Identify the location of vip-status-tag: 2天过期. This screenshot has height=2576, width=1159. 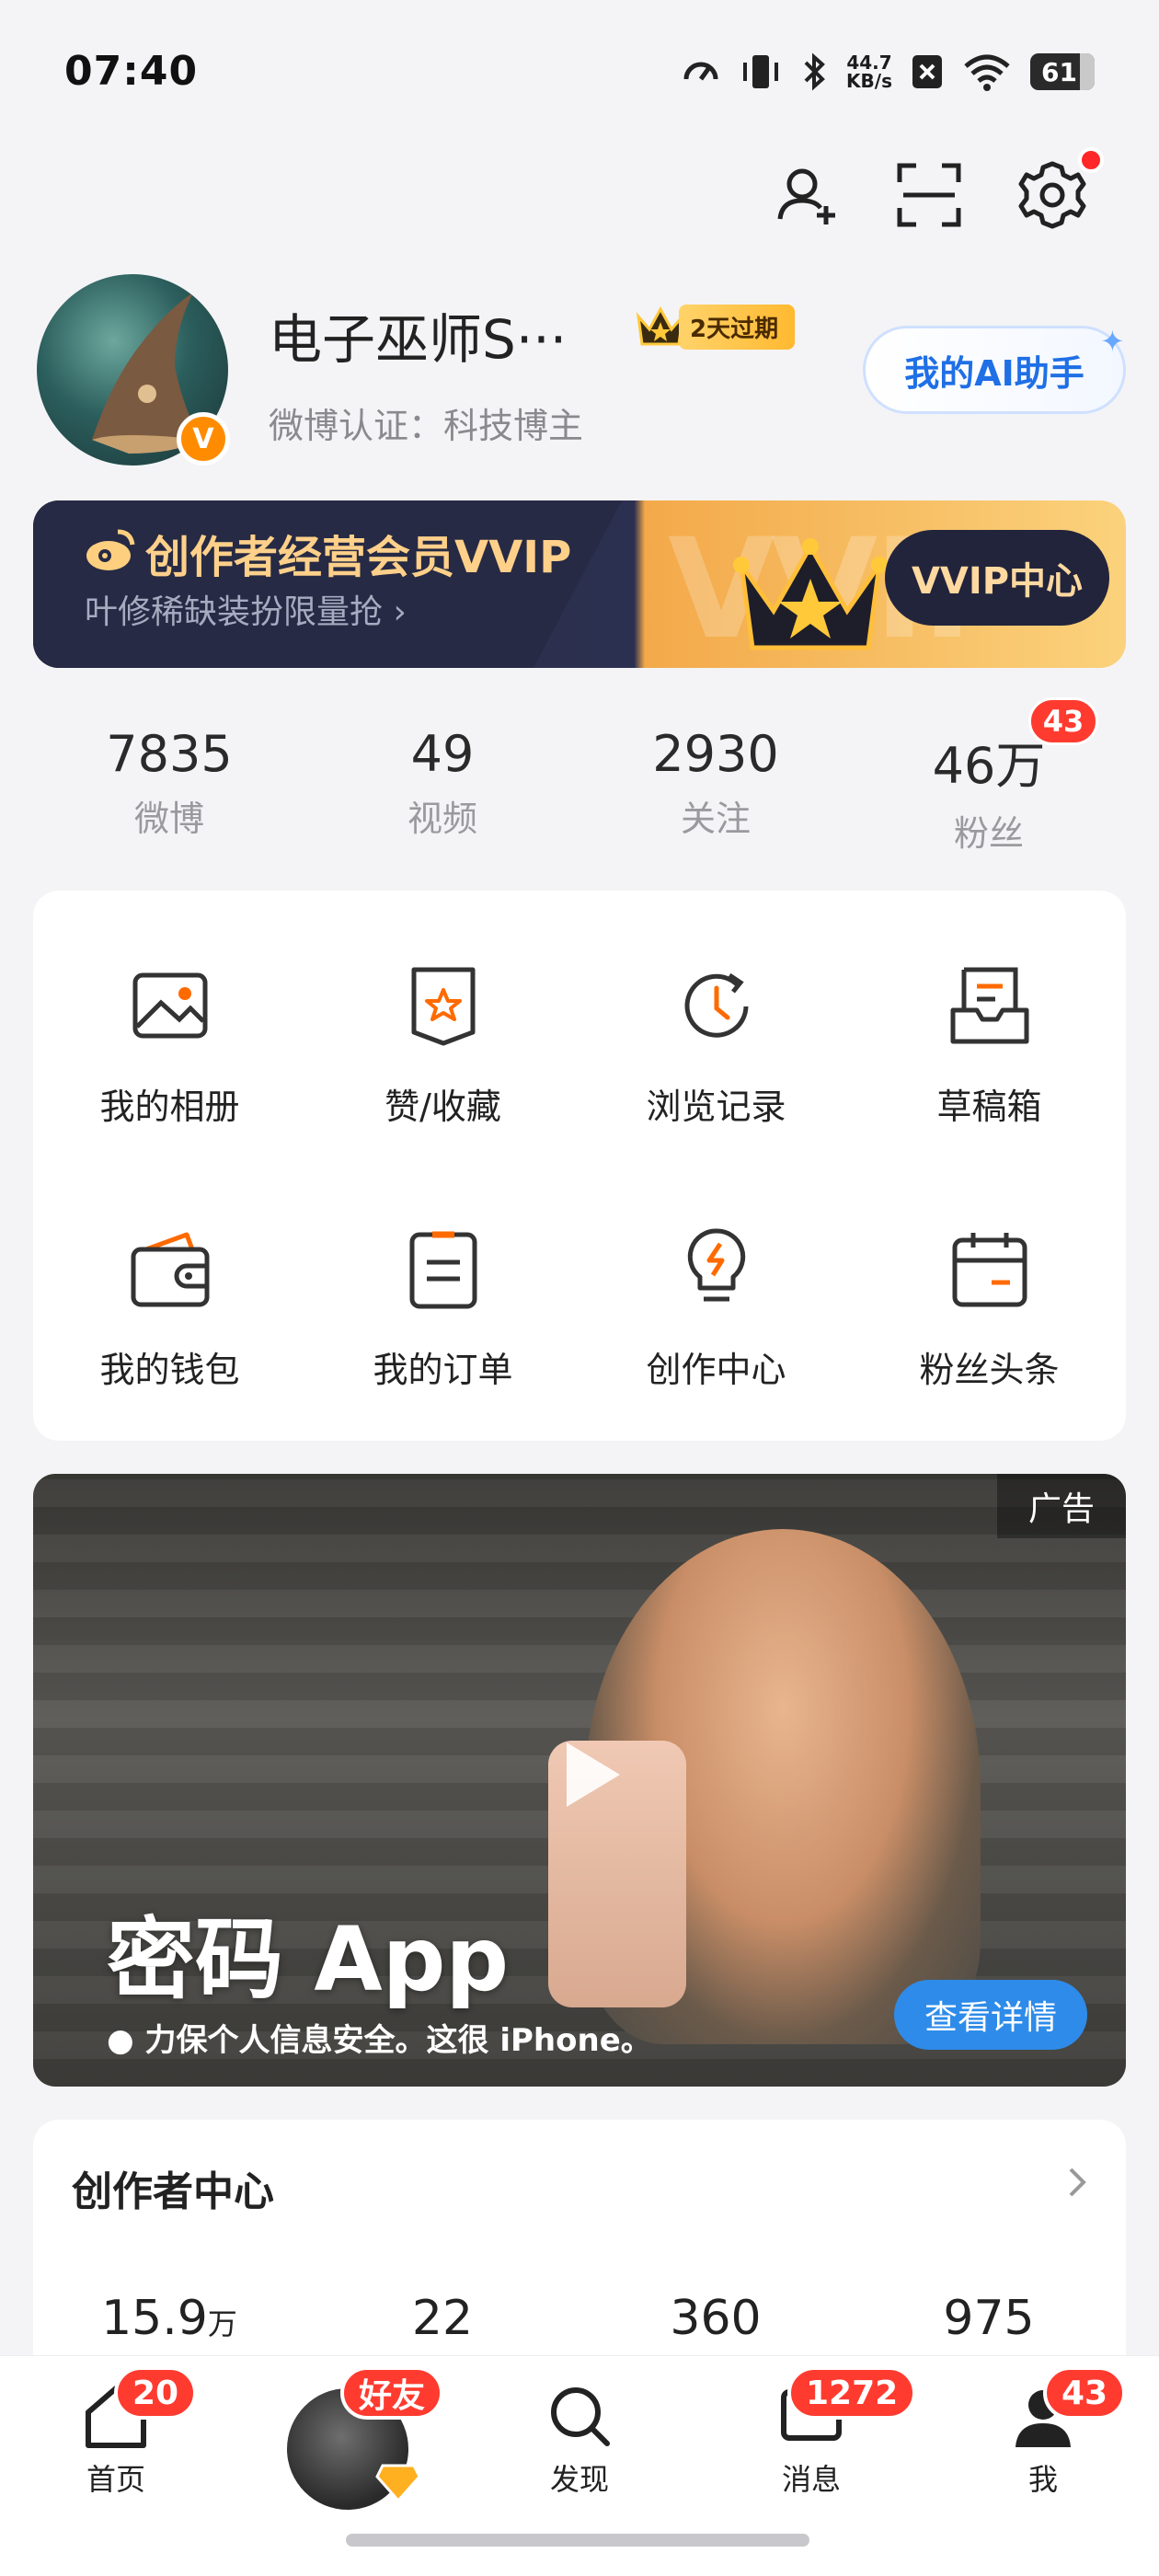
(715, 327).